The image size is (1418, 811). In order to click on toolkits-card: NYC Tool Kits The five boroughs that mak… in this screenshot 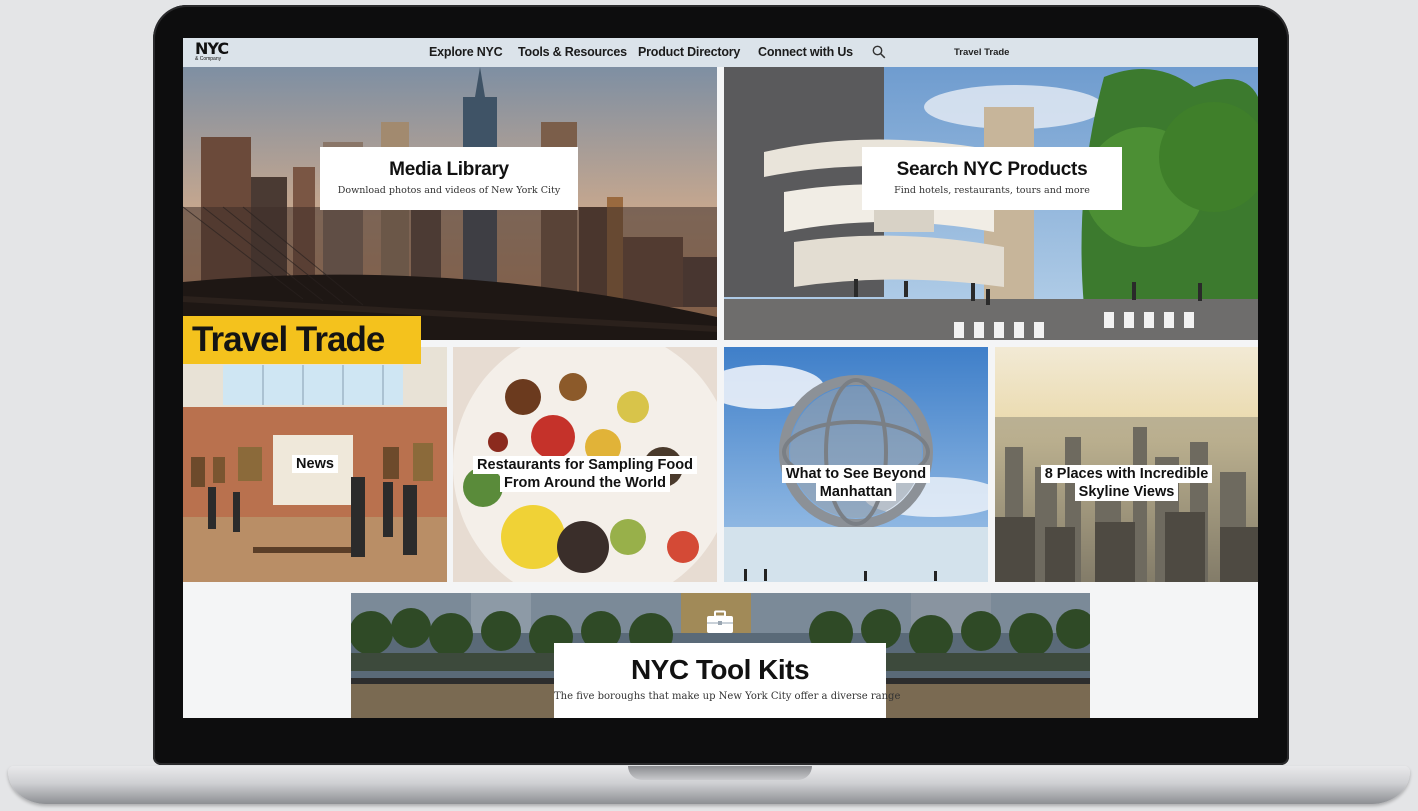, I will do `click(727, 680)`.